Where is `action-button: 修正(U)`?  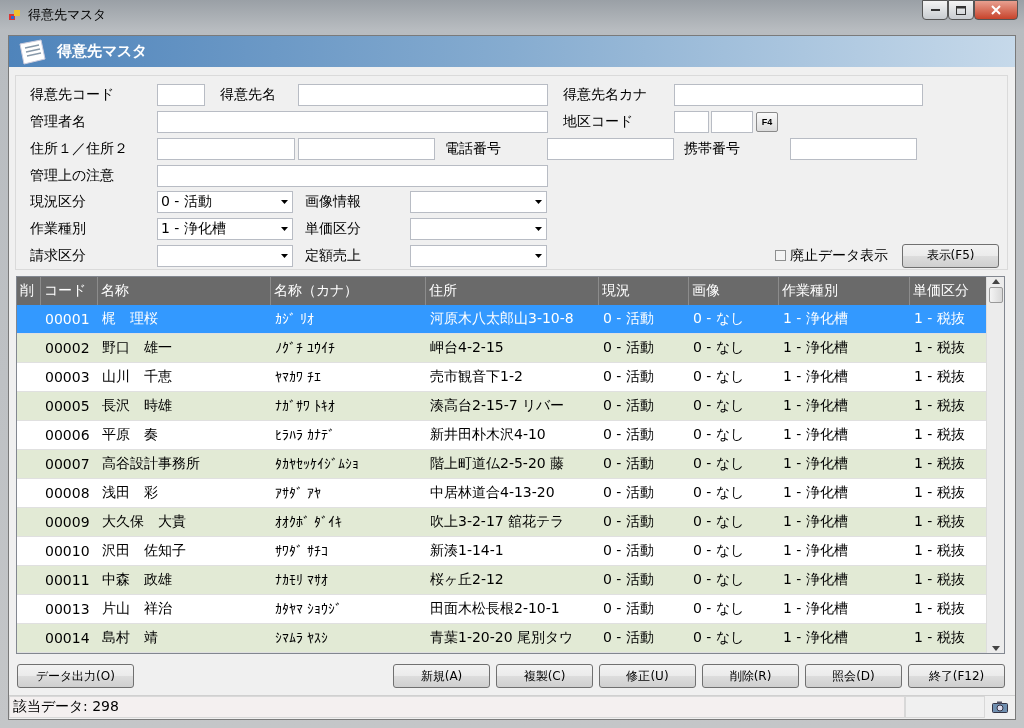 action-button: 修正(U) is located at coordinates (647, 676).